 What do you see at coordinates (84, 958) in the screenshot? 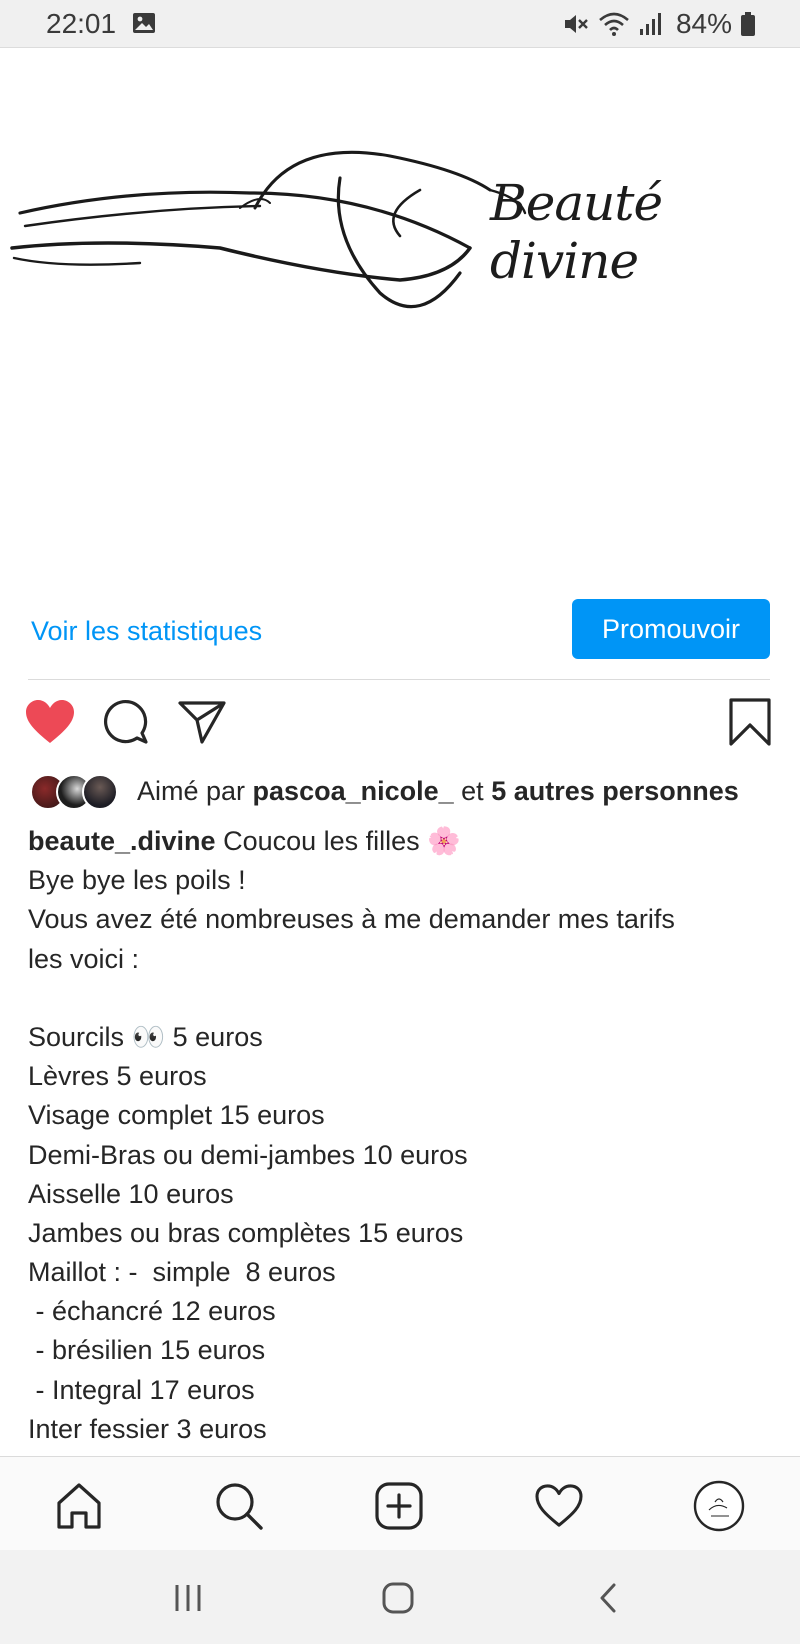
I see `caption-line: les voici :` at bounding box center [84, 958].